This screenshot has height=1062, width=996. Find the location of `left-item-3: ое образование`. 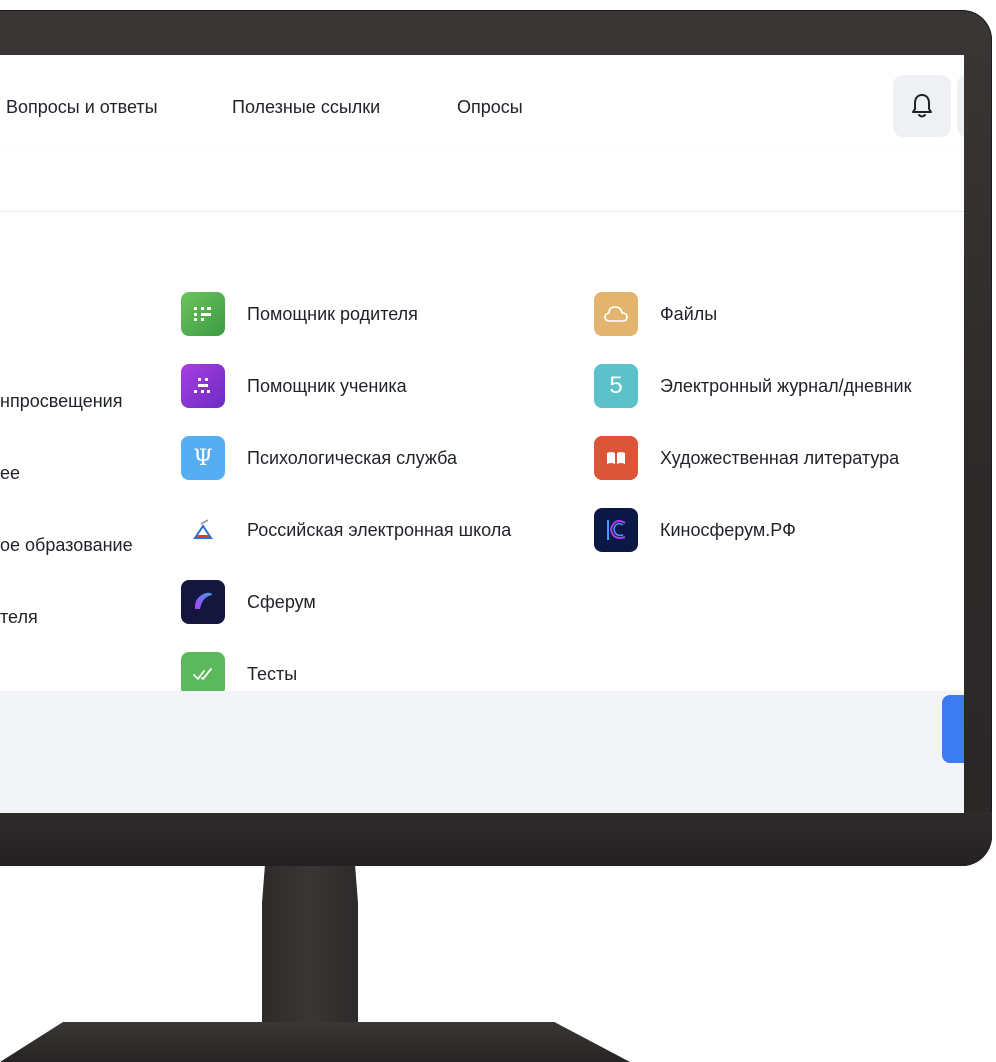

left-item-3: ое образование is located at coordinates (66, 545).